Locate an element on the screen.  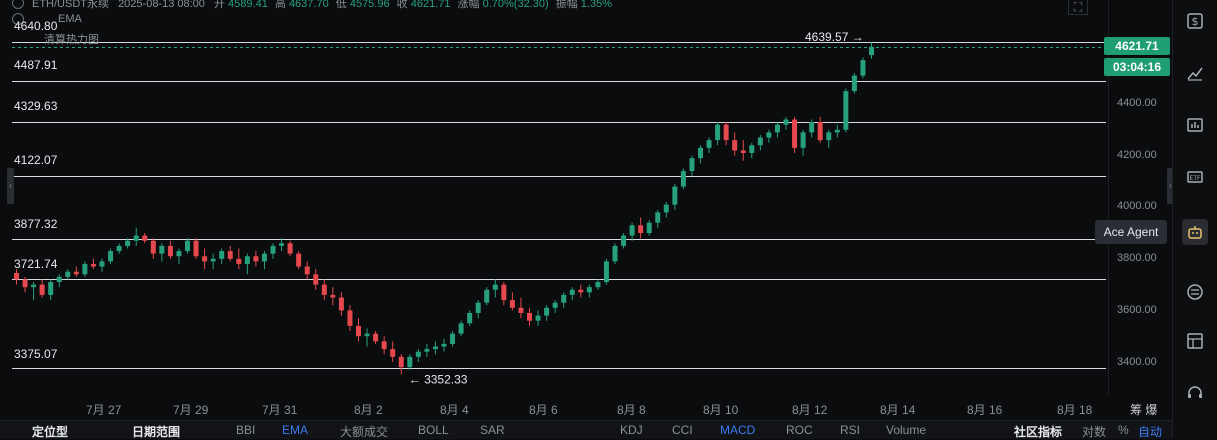
toolbar-item: EMA is located at coordinates (295, 430).